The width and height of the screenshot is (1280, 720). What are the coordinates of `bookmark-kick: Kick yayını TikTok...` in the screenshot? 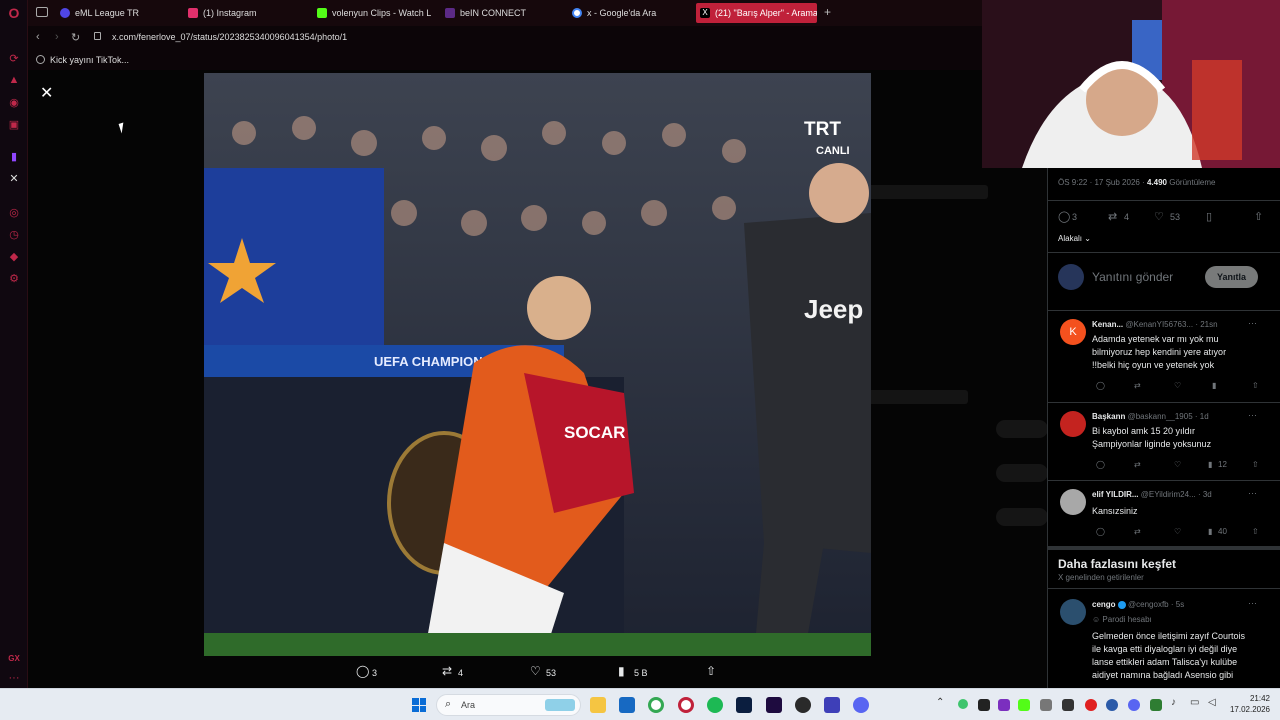 It's located at (89, 60).